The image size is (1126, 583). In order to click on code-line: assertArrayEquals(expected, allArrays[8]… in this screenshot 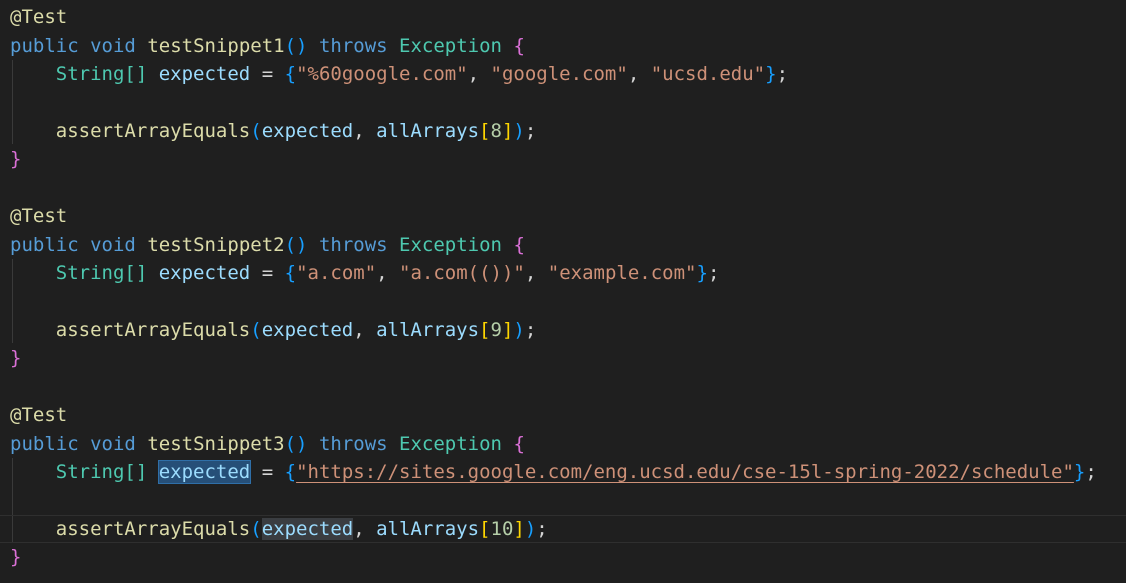, I will do `click(268, 131)`.